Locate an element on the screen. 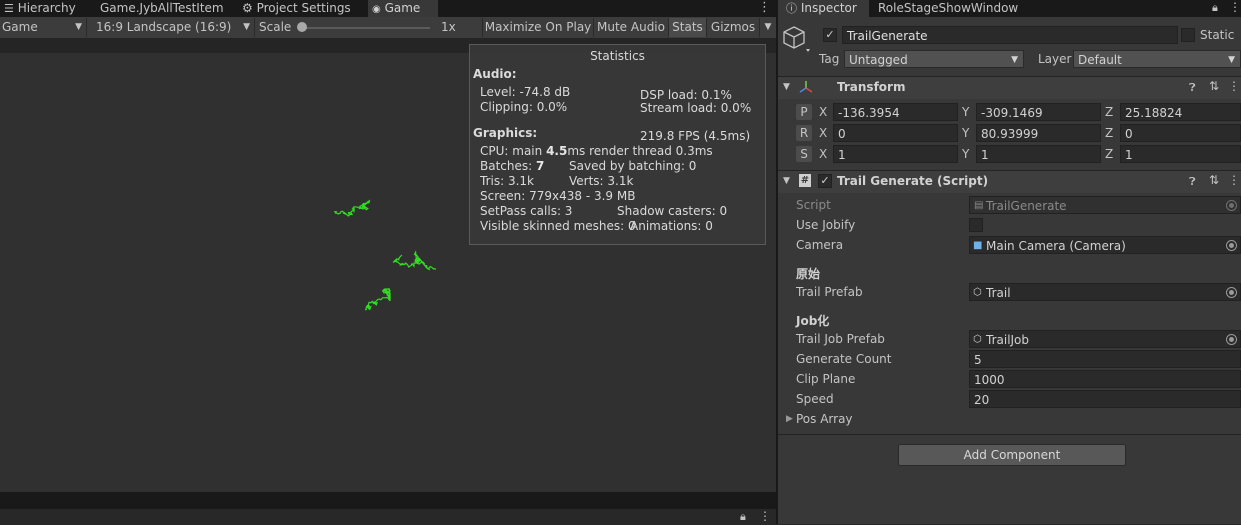 The width and height of the screenshot is (1241, 525). display-dropdown: Game ▼ is located at coordinates (43, 27).